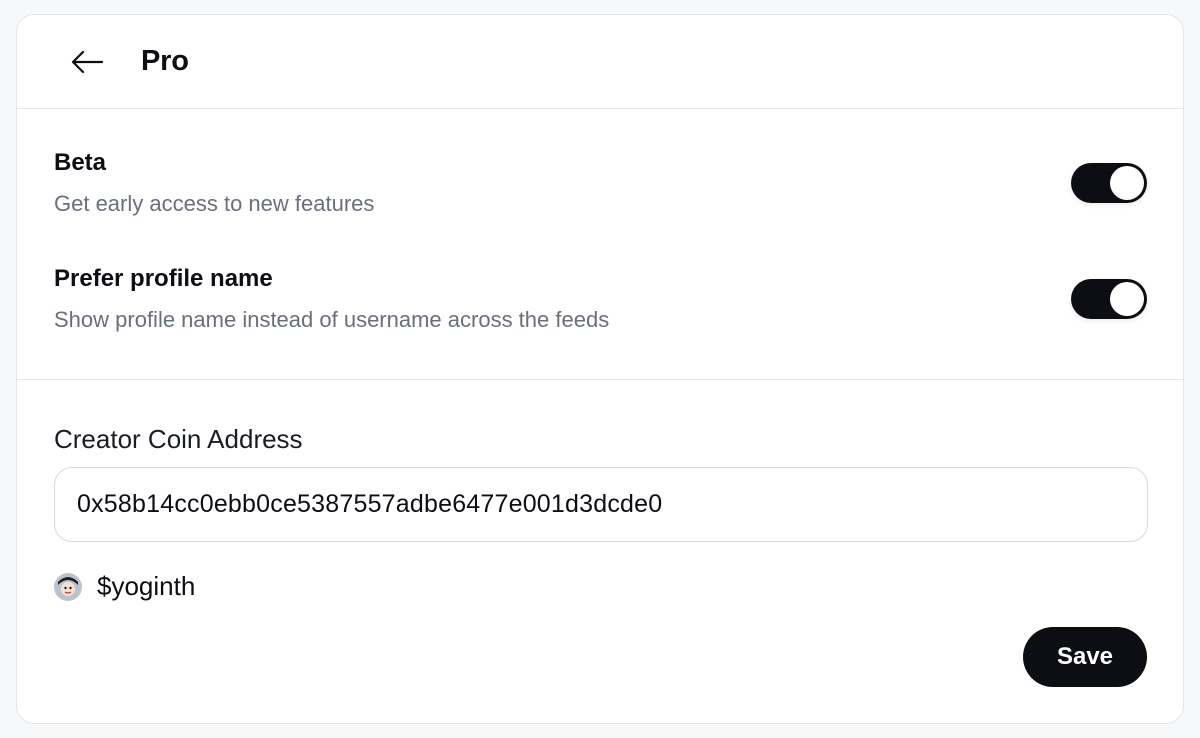 This screenshot has width=1200, height=738. Describe the element at coordinates (68, 586) in the screenshot. I see `avatar-icon` at that location.